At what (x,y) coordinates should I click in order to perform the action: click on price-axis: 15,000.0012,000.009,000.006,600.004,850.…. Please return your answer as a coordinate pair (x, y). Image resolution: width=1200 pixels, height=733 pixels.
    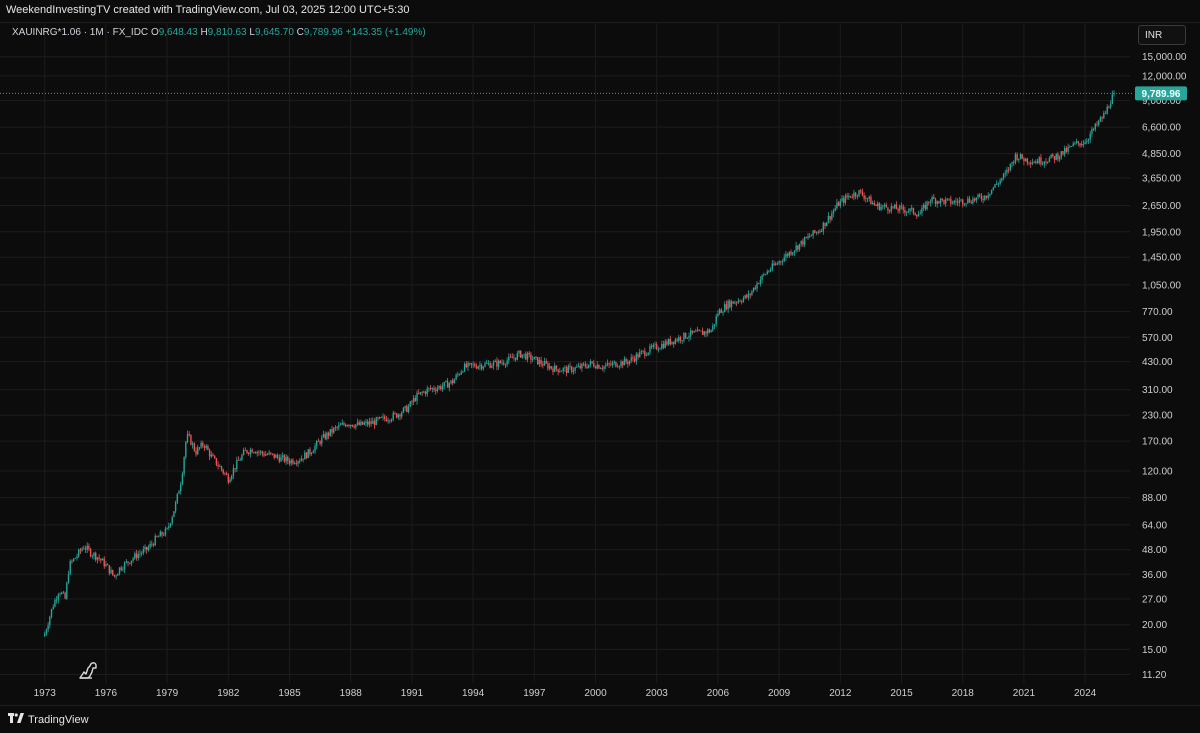
    Looking at the image, I should click on (1164, 366).